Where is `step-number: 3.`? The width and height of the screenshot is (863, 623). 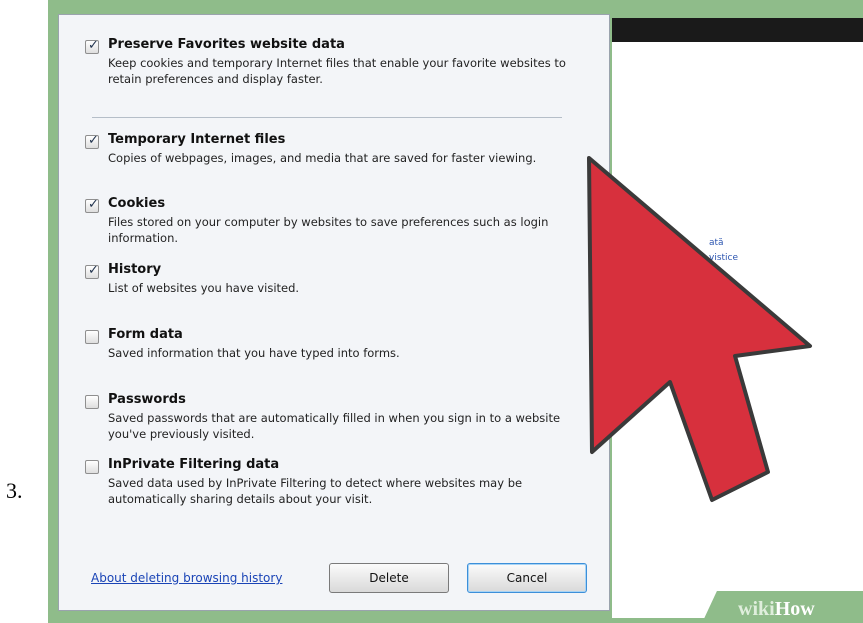
step-number: 3. is located at coordinates (14, 490).